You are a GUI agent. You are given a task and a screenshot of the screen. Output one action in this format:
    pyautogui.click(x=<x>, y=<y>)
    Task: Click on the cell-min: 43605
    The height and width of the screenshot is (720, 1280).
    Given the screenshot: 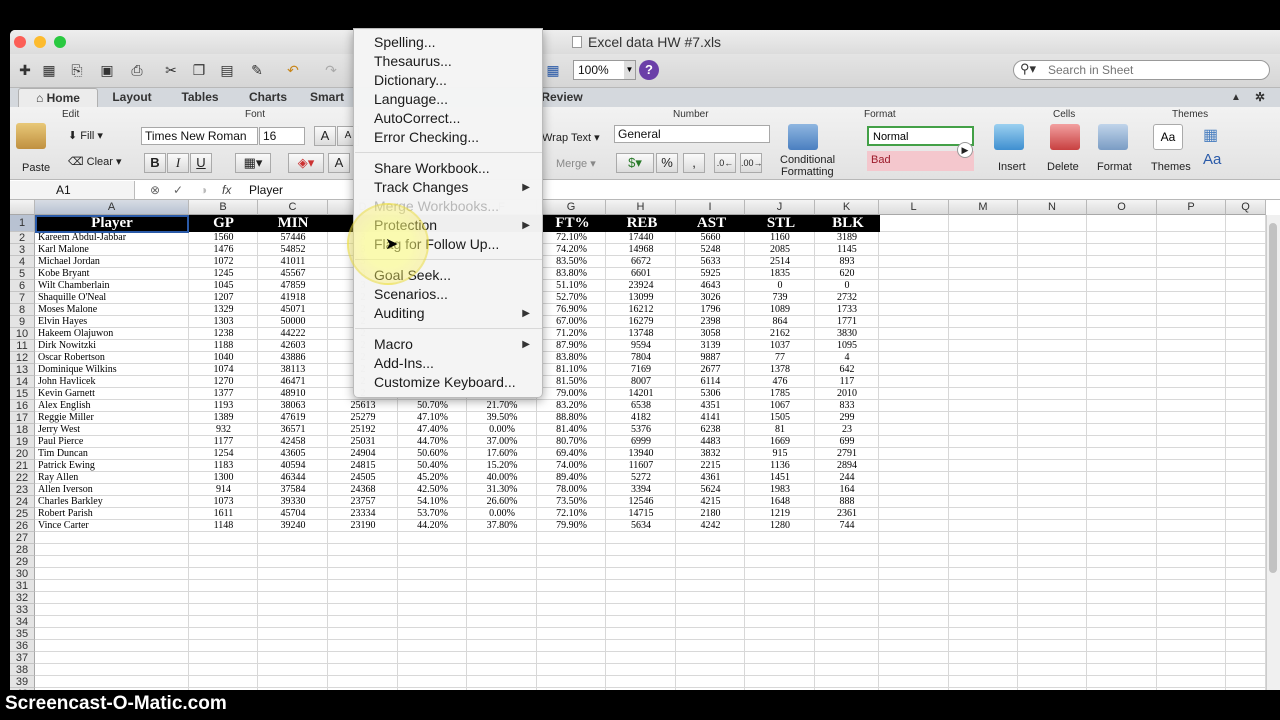 What is the action you would take?
    pyautogui.click(x=293, y=454)
    